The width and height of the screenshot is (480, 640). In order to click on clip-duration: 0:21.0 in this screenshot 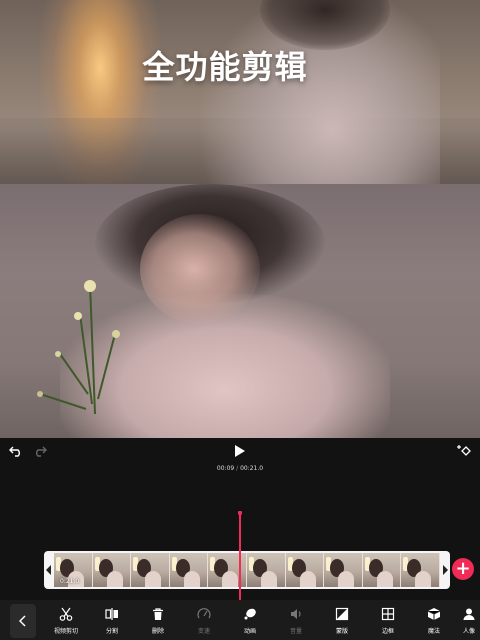, I will do `click(70, 581)`.